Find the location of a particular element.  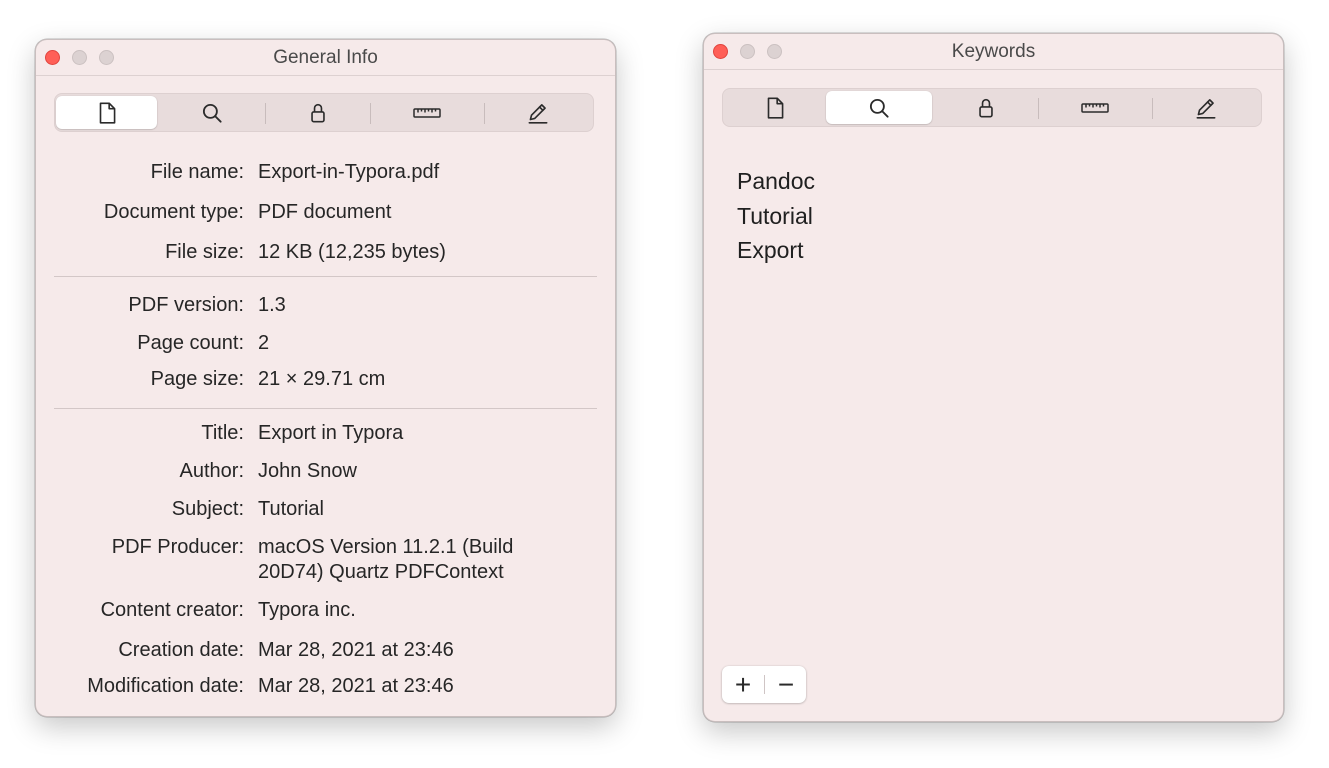

title-bar: Keywords is located at coordinates (993, 52).